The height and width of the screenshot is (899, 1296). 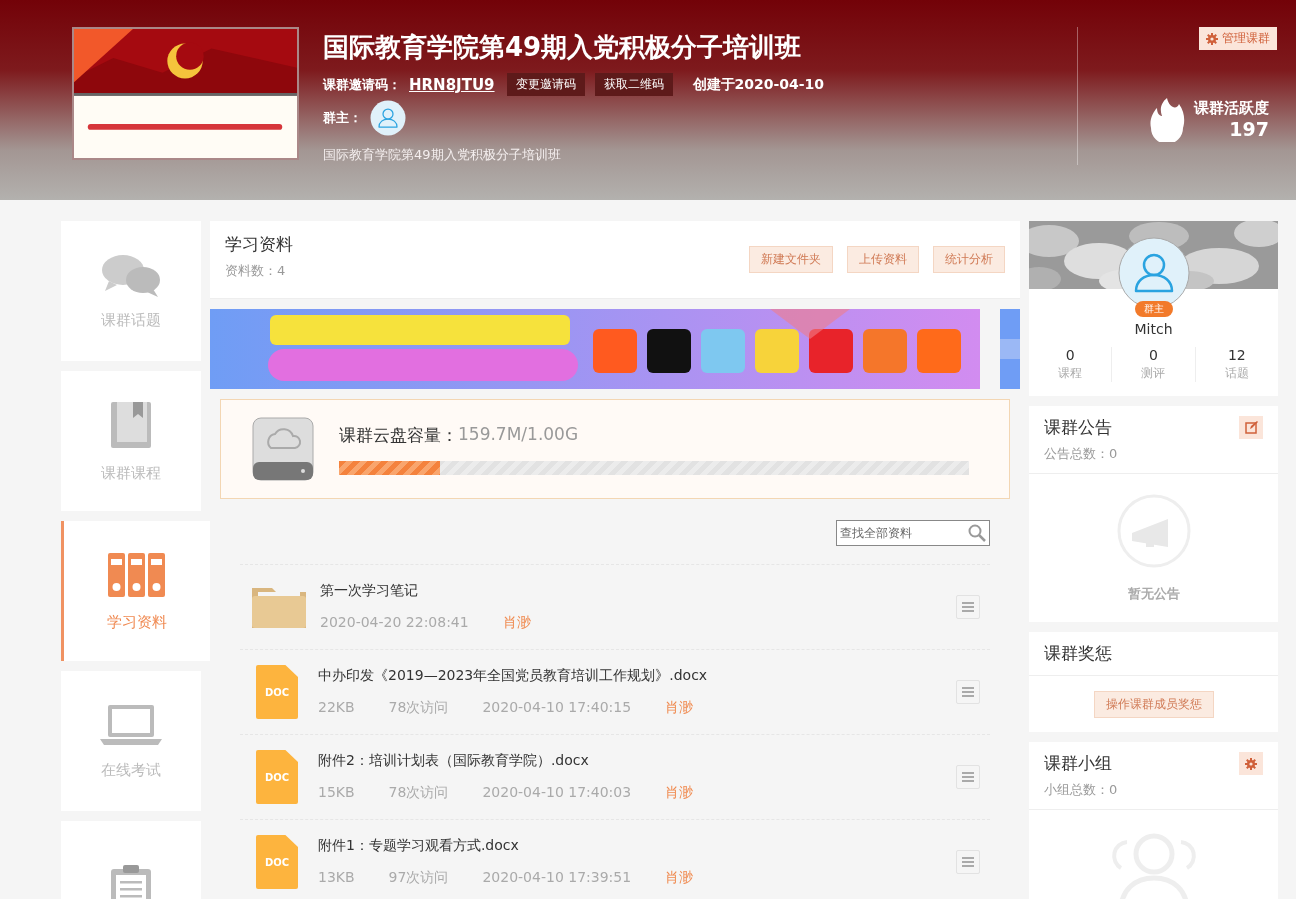 I want to click on file-time: 2020-04-10 17:39:51, so click(x=557, y=878).